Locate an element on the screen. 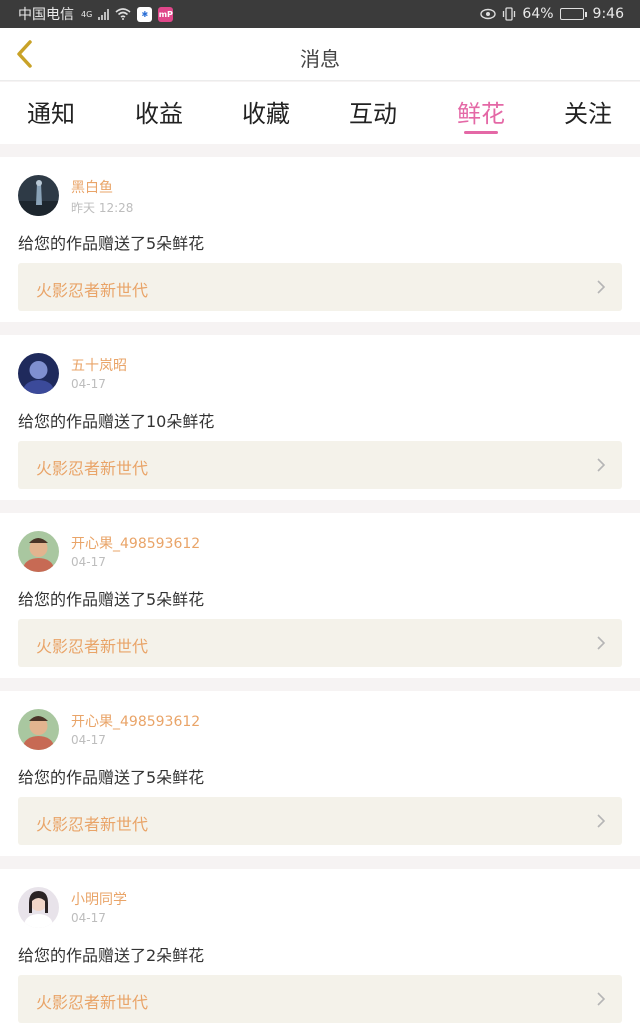 The height and width of the screenshot is (1034, 640). tab-notifications: 通知 is located at coordinates (51, 111).